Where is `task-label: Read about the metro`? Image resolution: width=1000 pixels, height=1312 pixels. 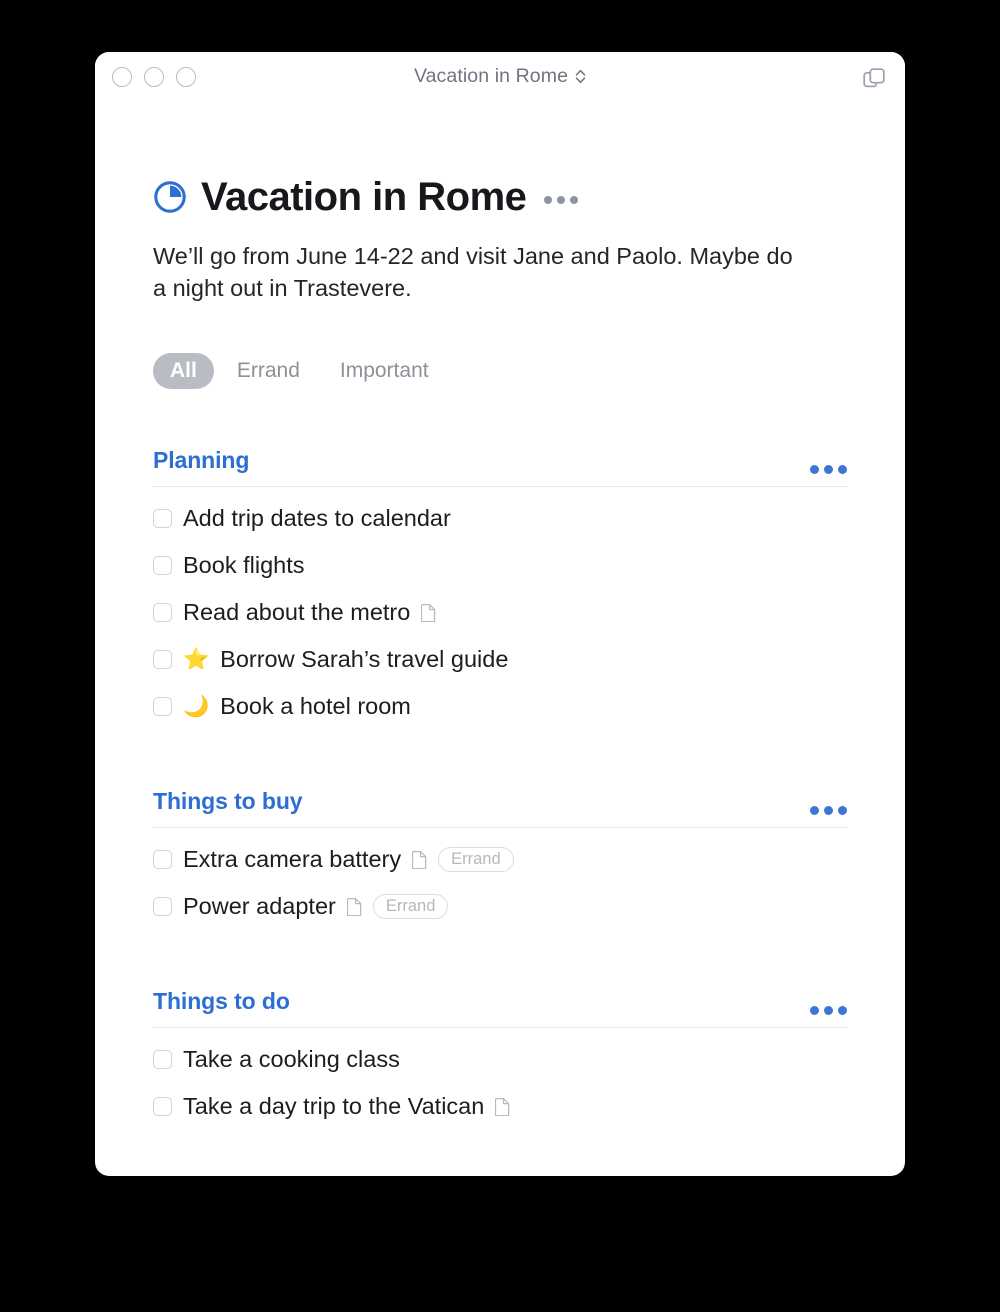 task-label: Read about the metro is located at coordinates (297, 611).